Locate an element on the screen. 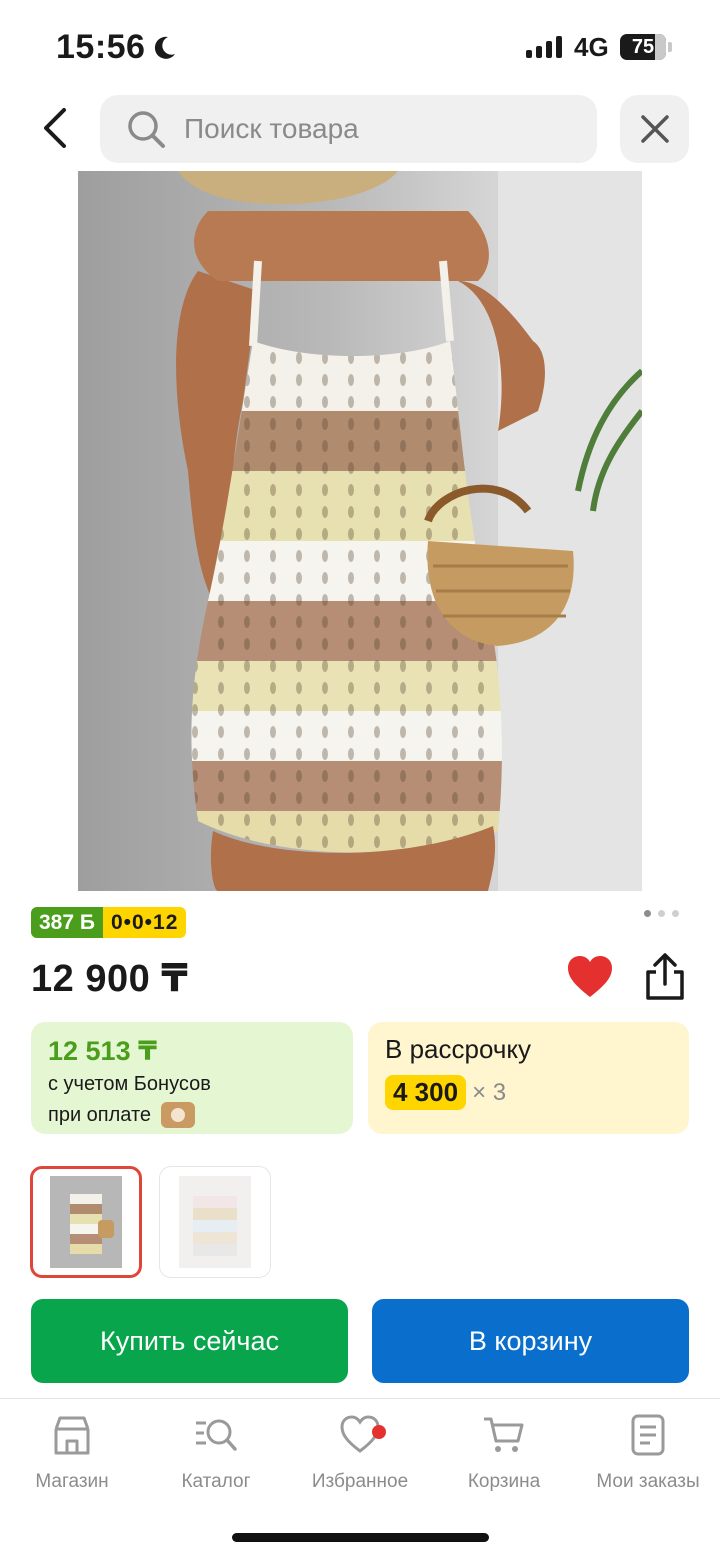 Image resolution: width=720 pixels, height=1558 pixels. moon-icon is located at coordinates (164, 47).